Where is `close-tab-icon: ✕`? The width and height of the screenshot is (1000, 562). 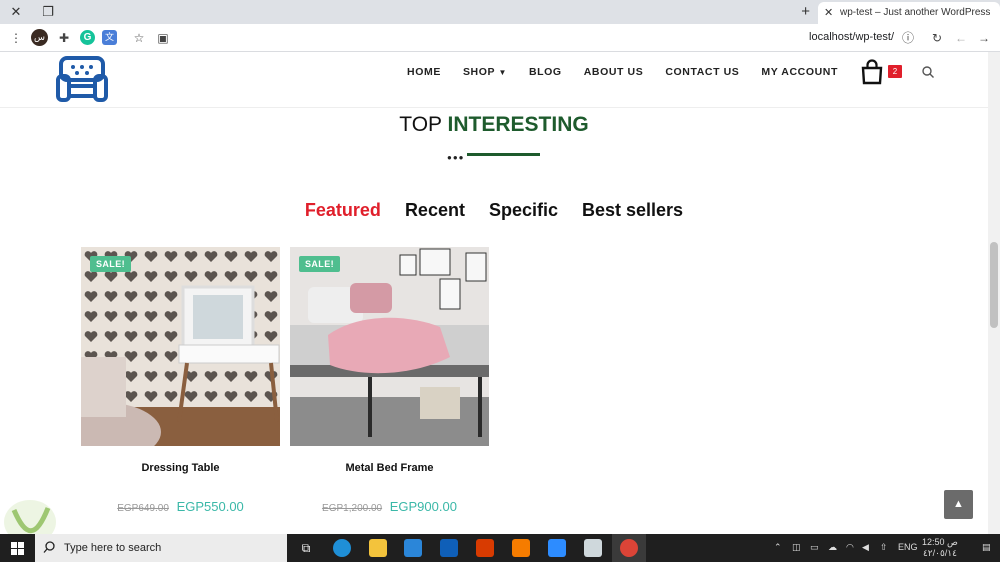 close-tab-icon: ✕ is located at coordinates (828, 13).